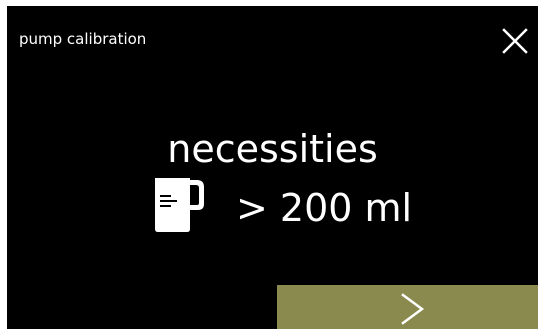  Describe the element at coordinates (83, 39) in the screenshot. I see `page-title: pump calibration` at that location.